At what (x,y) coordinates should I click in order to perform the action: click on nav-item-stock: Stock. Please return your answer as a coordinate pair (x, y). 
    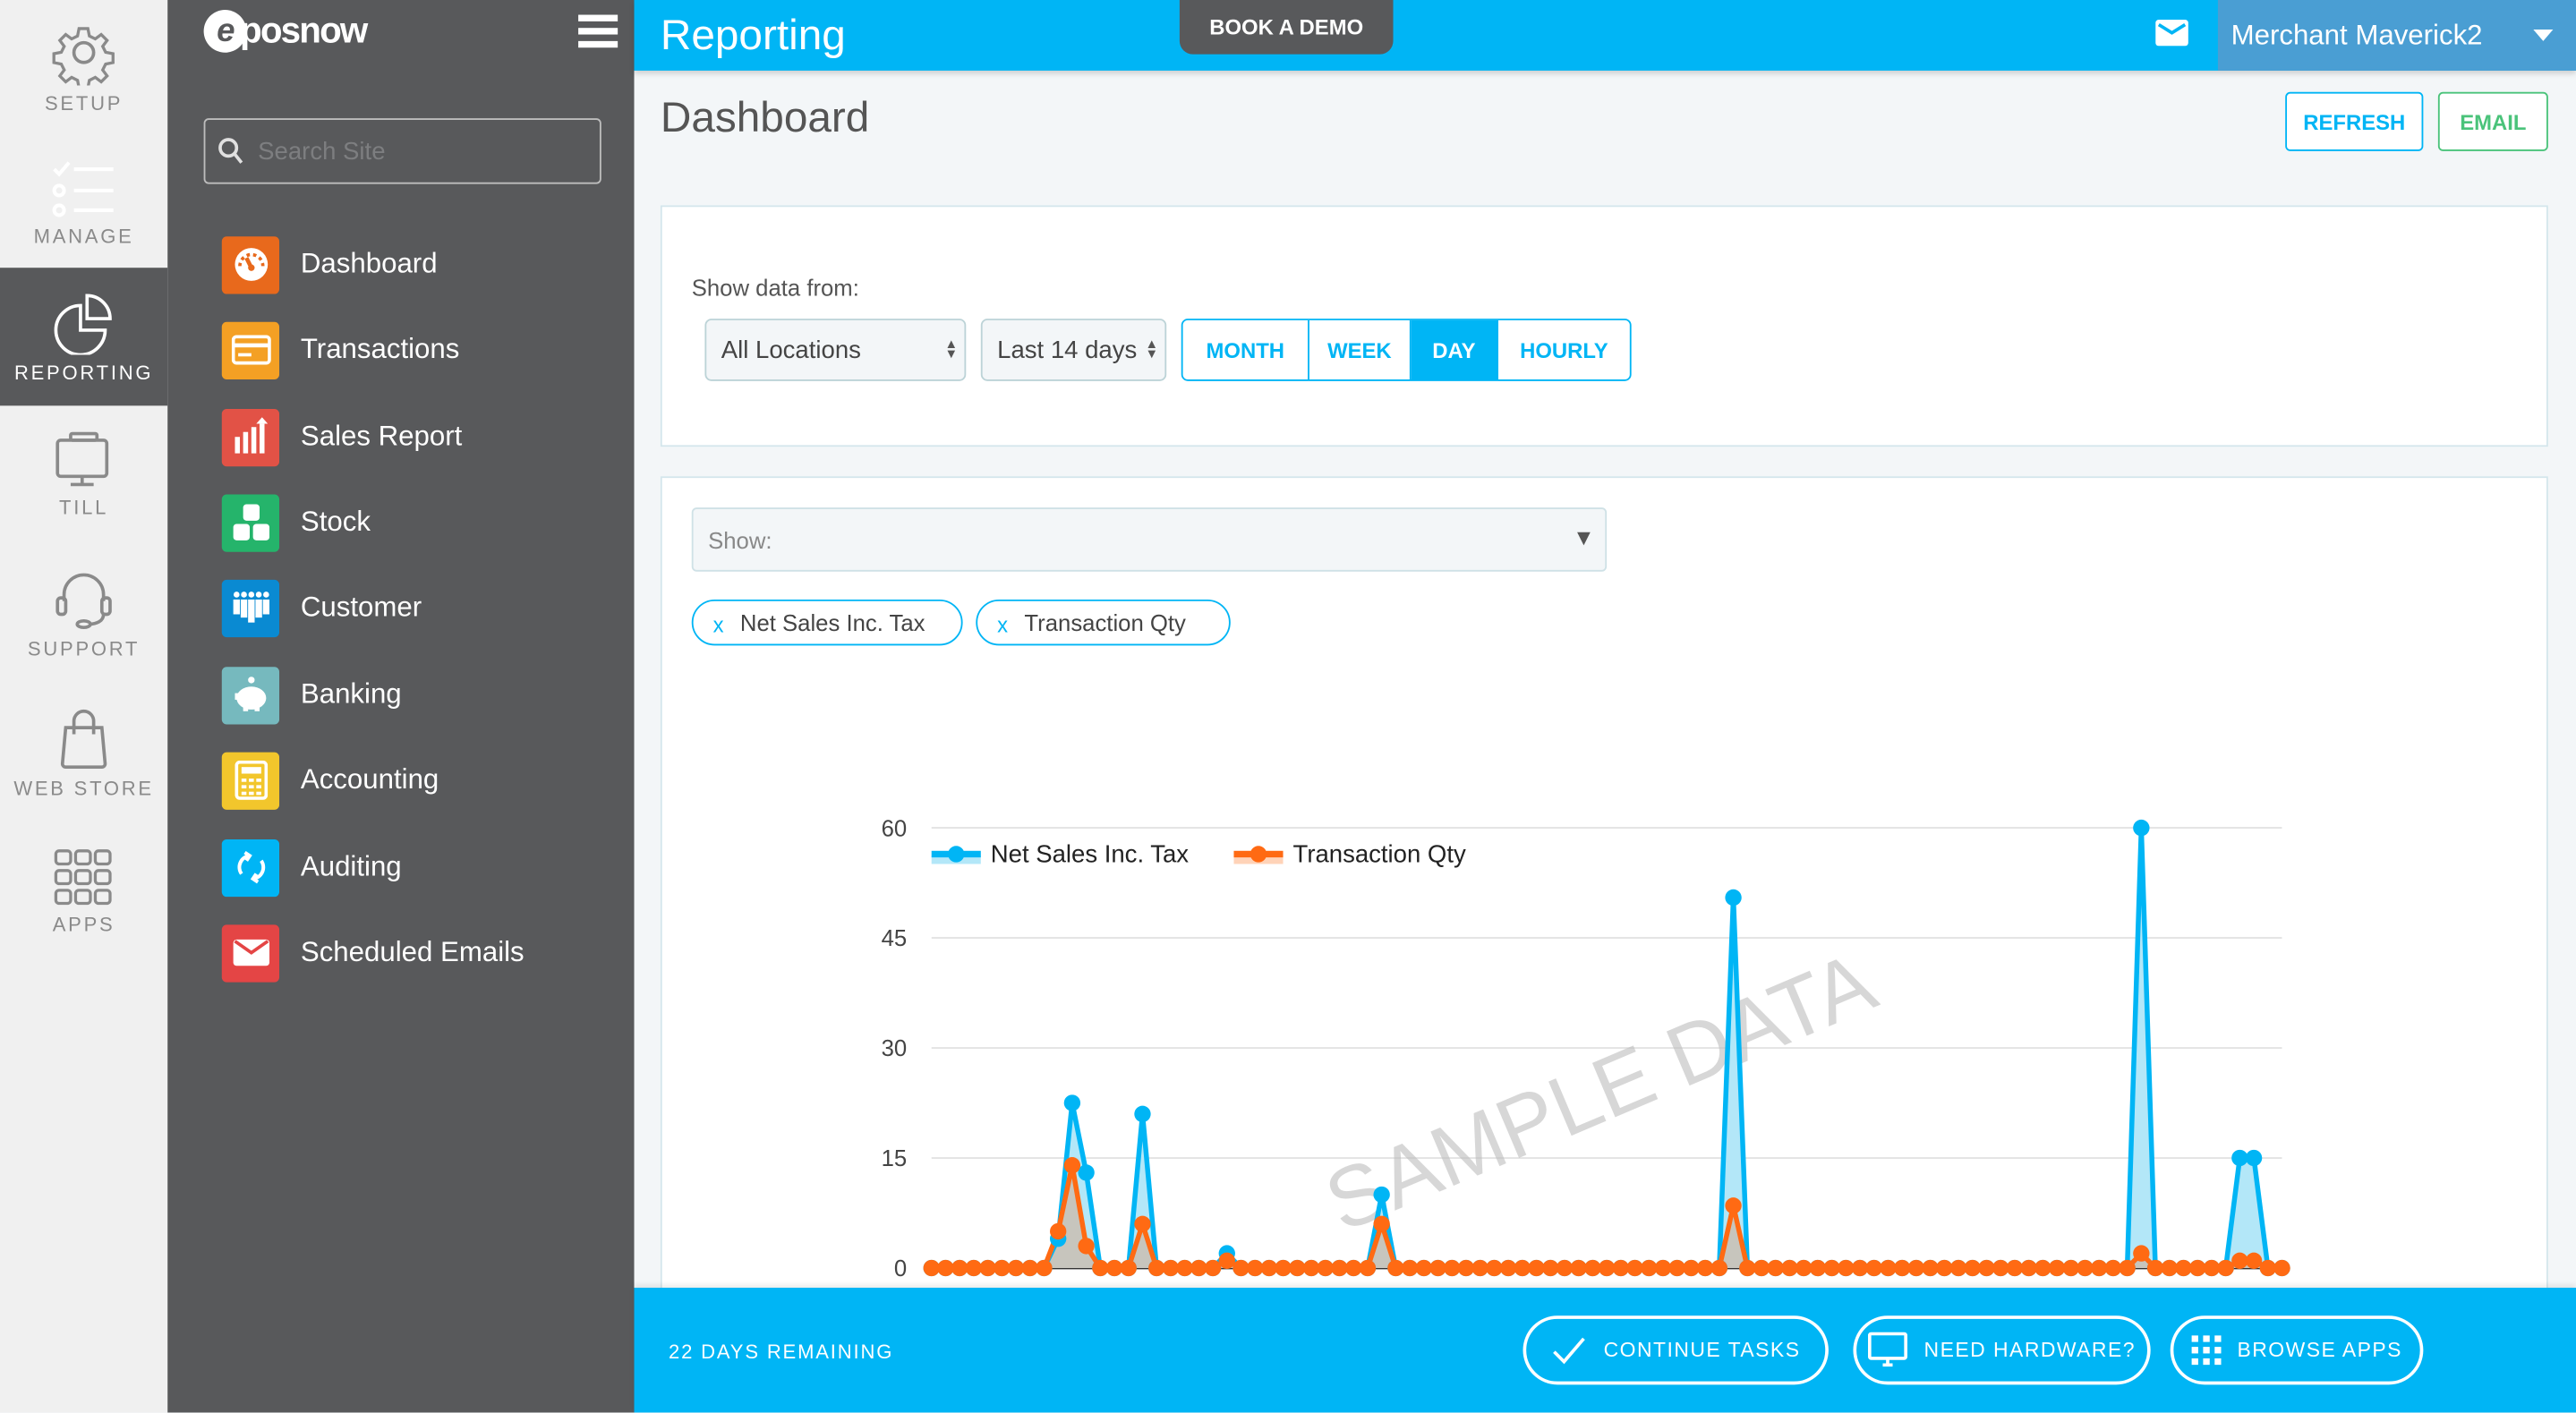
    Looking at the image, I should click on (296, 522).